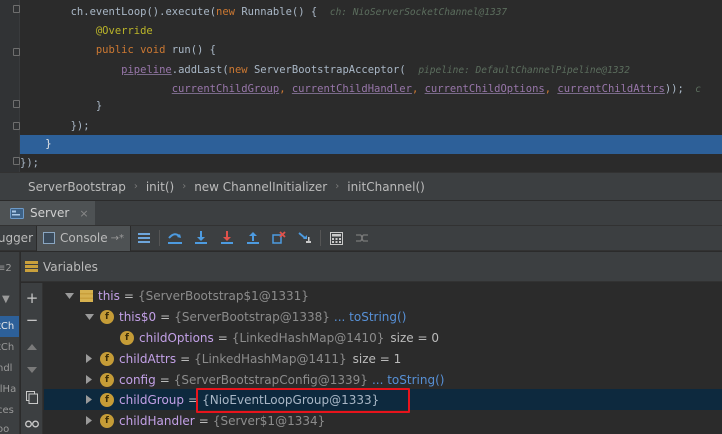  I want to click on frame-filter-icon: ▼, so click(9, 299).